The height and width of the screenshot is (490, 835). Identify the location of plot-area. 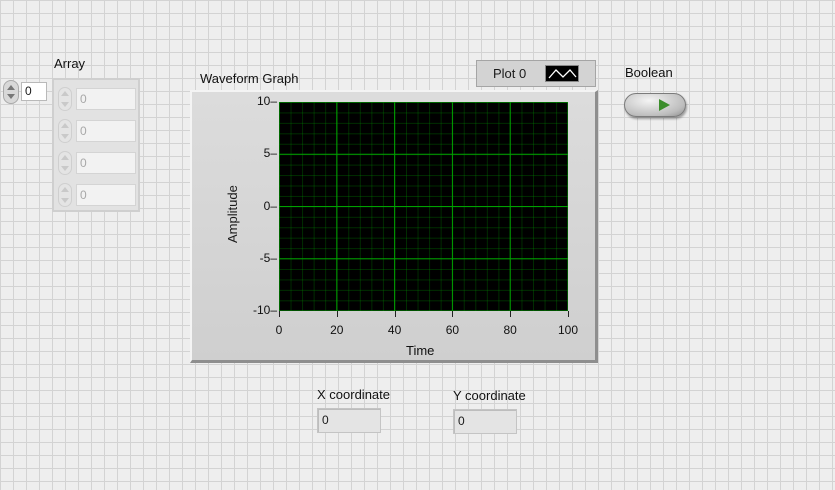
(423, 206).